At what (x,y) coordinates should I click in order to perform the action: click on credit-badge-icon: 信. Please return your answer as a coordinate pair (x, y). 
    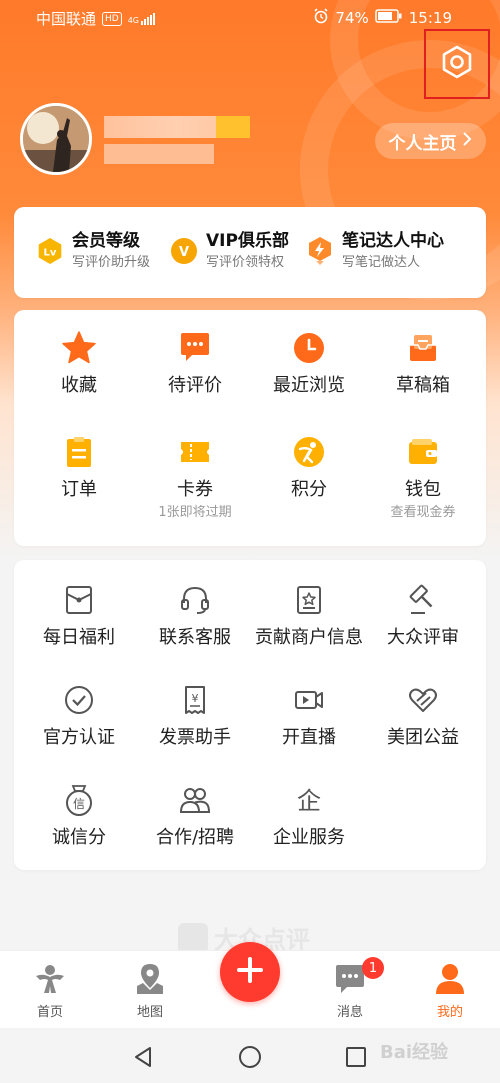
    Looking at the image, I should click on (79, 800).